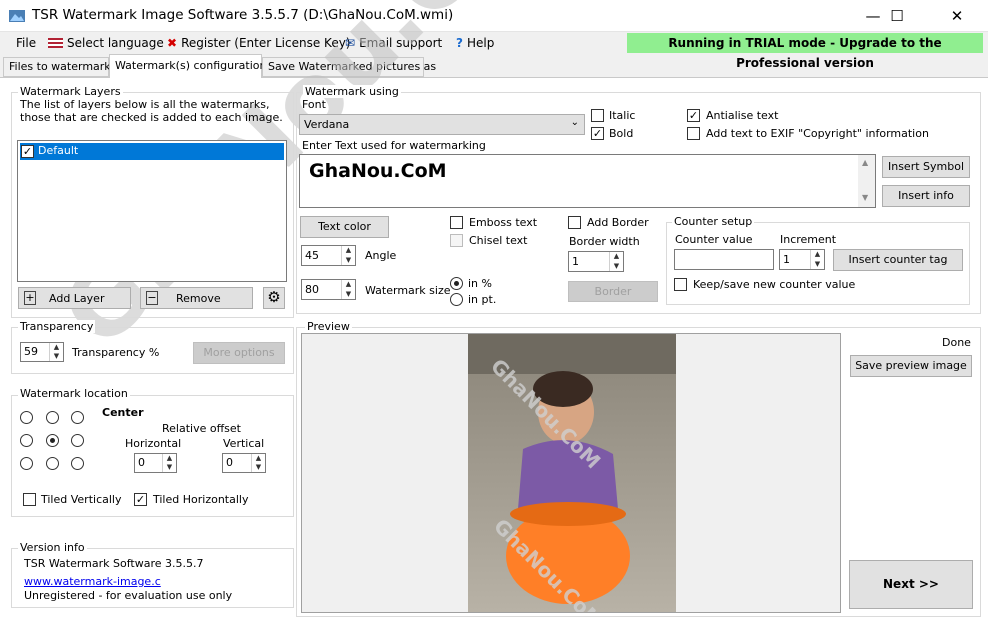 Image resolution: width=988 pixels, height=621 pixels. I want to click on location-top-right-radio, so click(77, 417).